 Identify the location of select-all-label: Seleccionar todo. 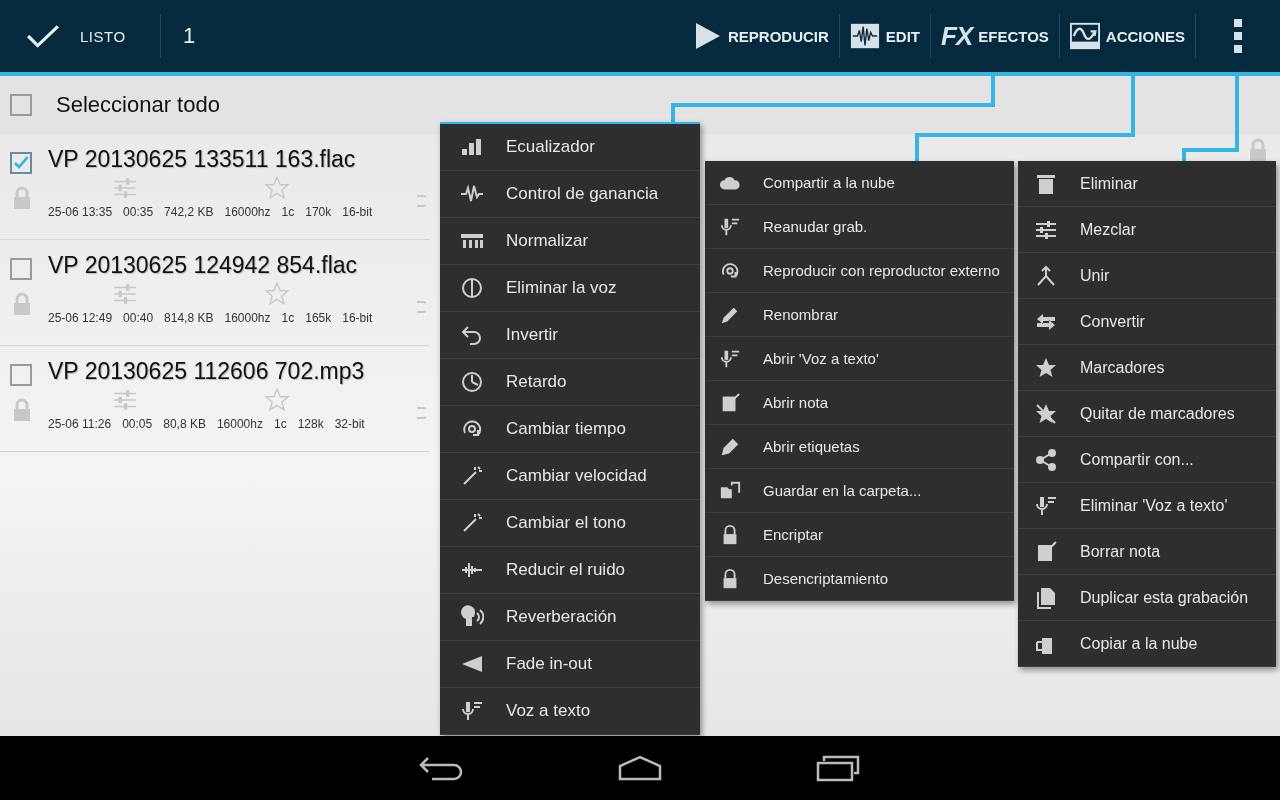
(138, 105).